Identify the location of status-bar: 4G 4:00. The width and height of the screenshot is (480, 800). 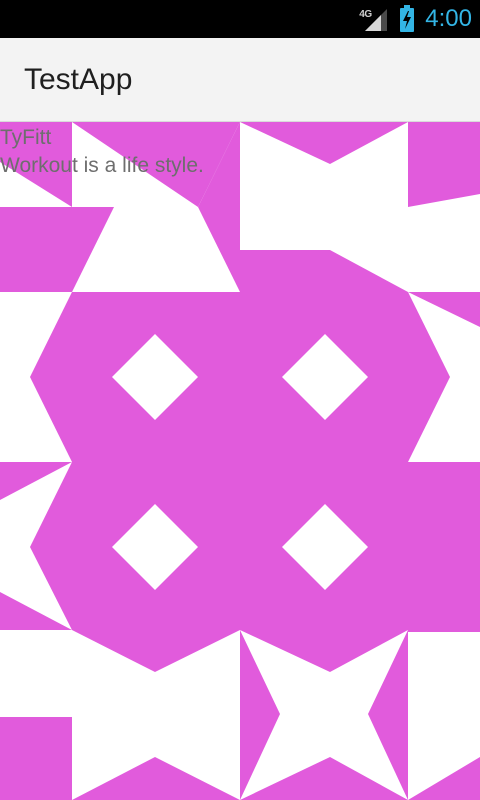
(240, 19).